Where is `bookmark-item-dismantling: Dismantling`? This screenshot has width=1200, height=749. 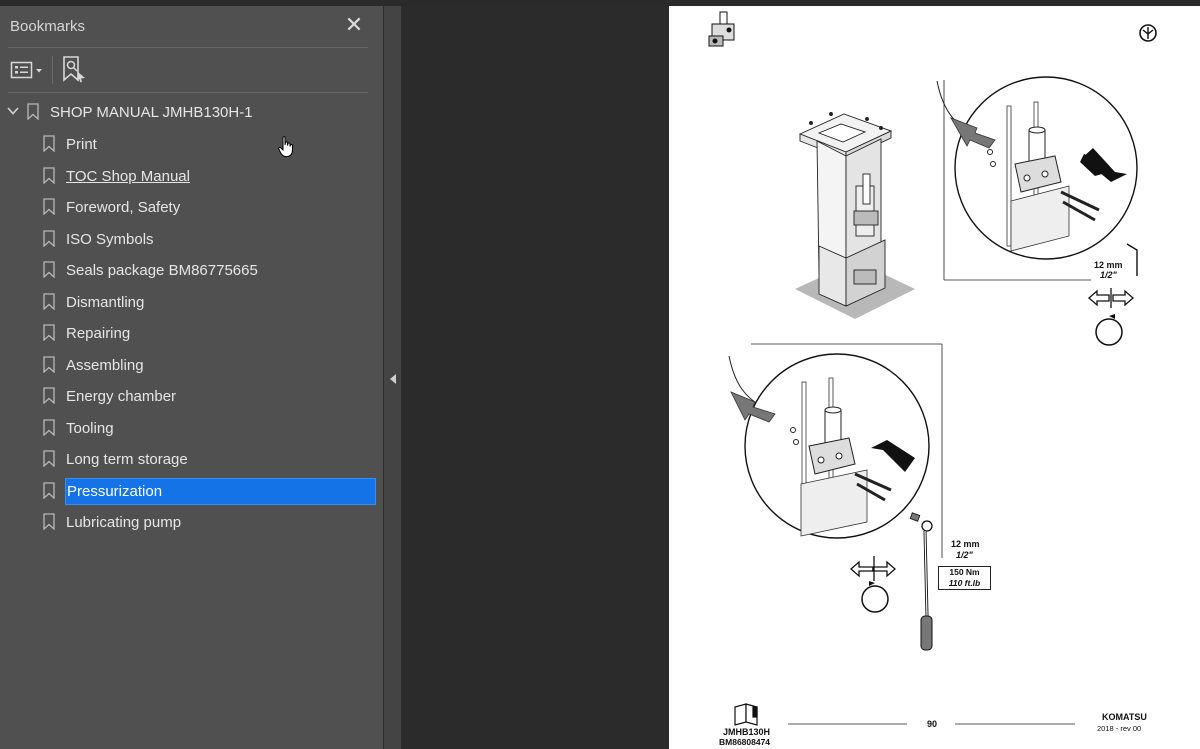 bookmark-item-dismantling: Dismantling is located at coordinates (191, 302).